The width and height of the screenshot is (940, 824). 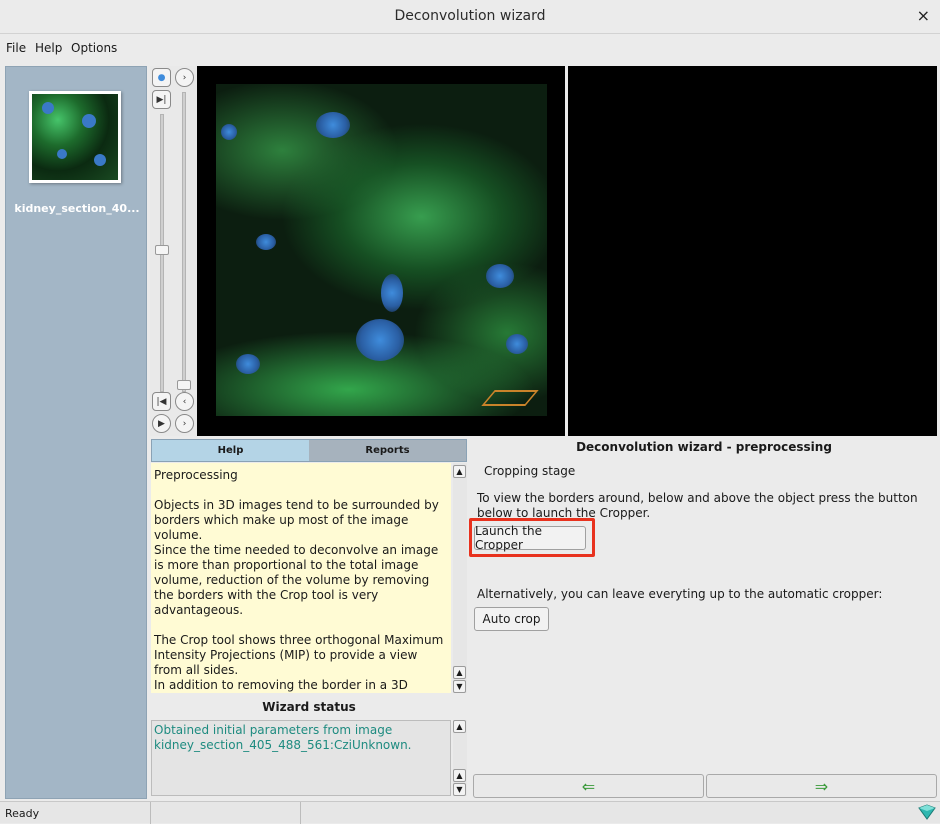 I want to click on t-slider-handle, so click(x=184, y=385).